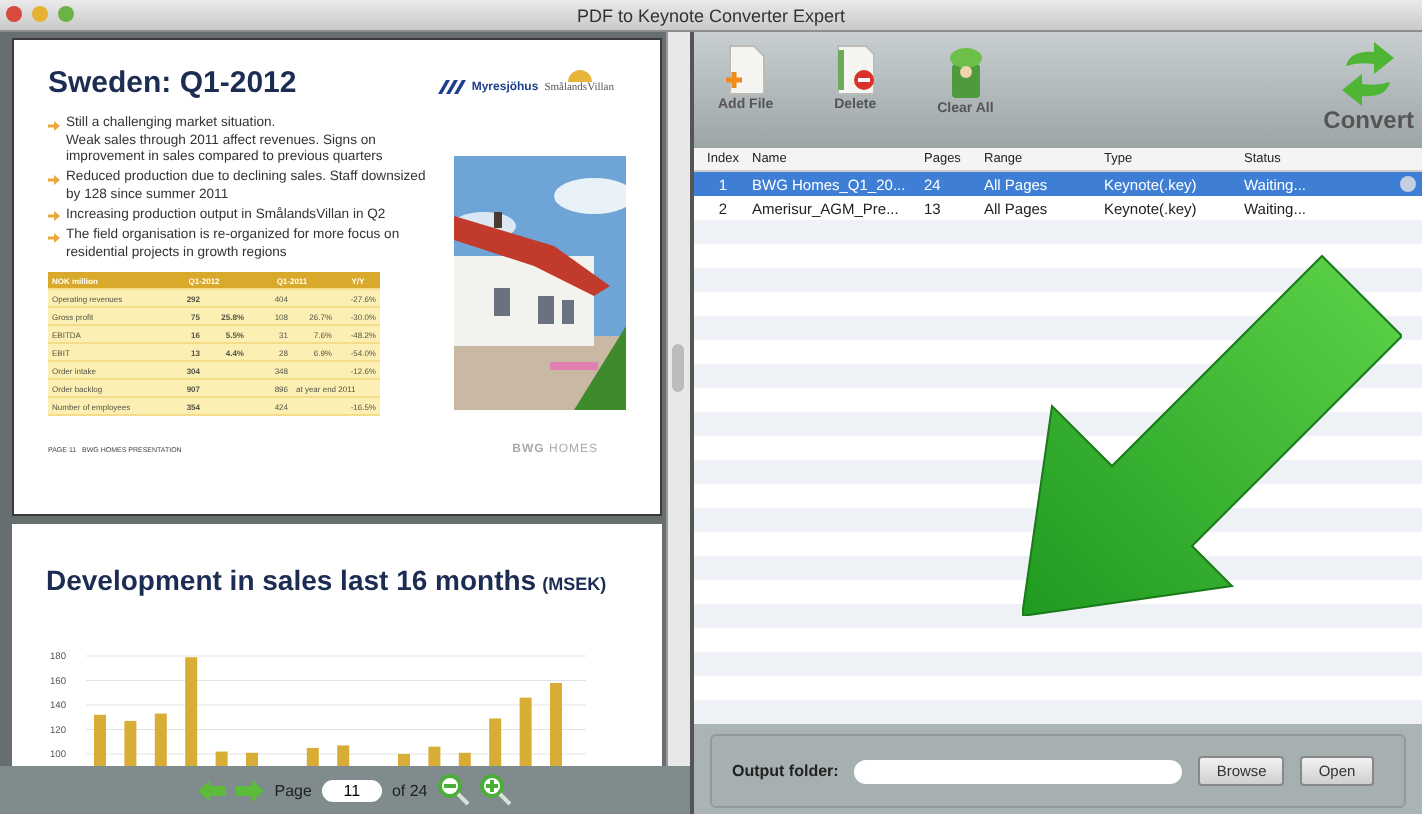 Image resolution: width=1422 pixels, height=814 pixels. What do you see at coordinates (409, 790) in the screenshot?
I see `page-count: of 24` at bounding box center [409, 790].